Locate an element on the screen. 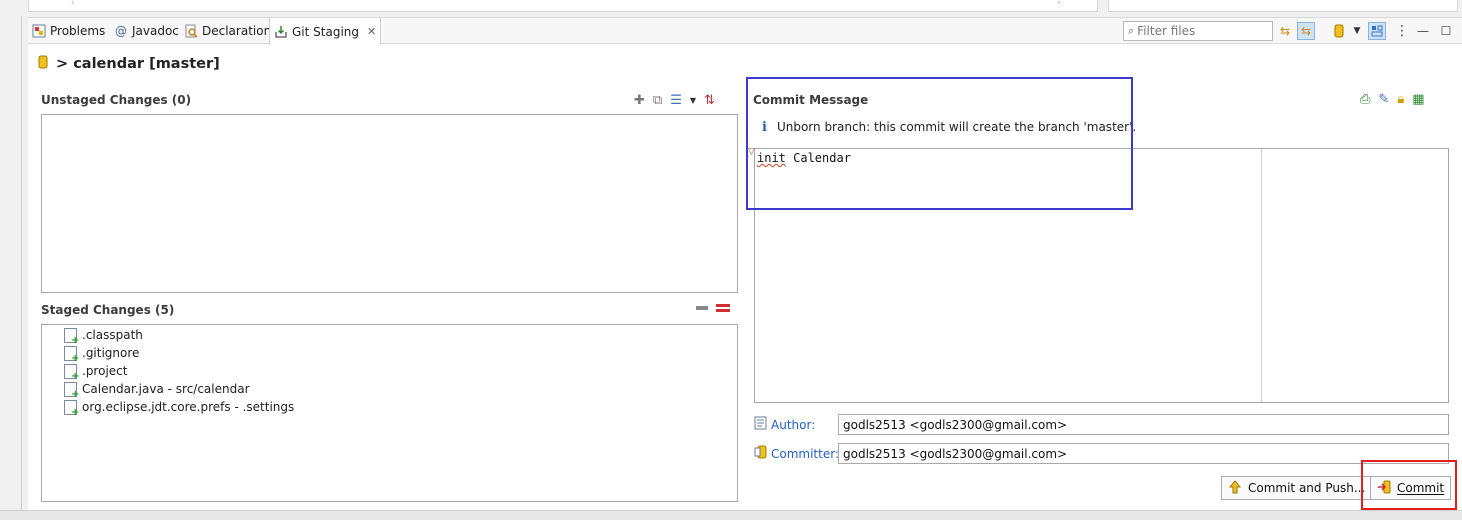 This screenshot has width=1462, height=520. presentation-icon: ☰ is located at coordinates (676, 100).